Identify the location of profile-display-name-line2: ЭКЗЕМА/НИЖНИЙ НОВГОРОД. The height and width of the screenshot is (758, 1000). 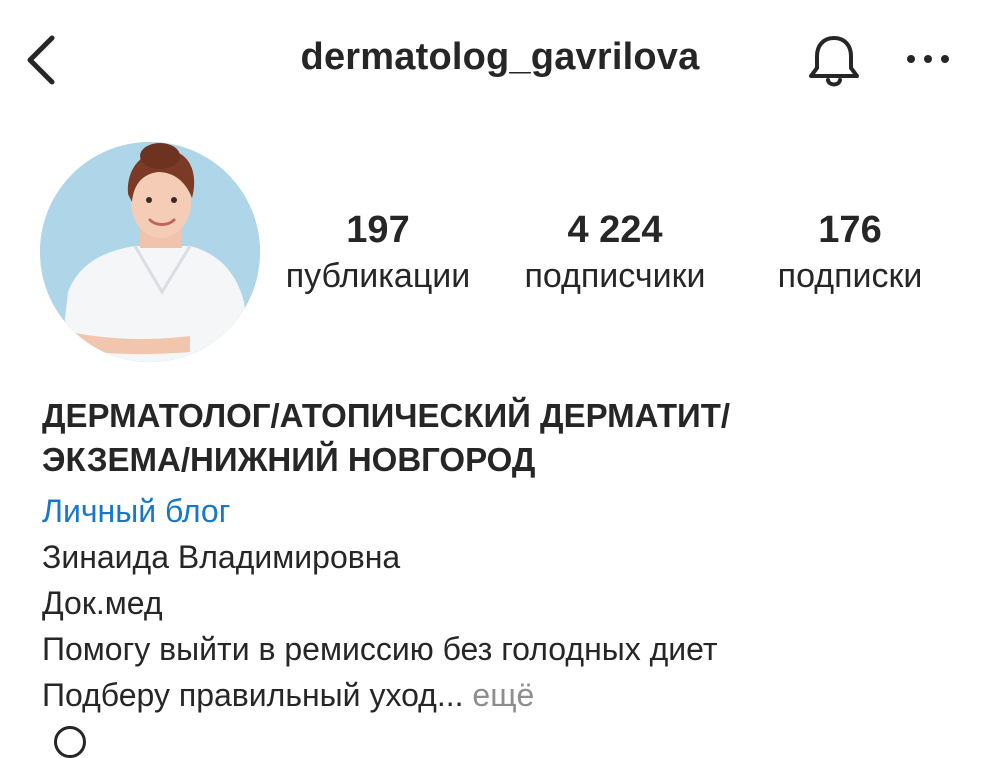
(289, 459).